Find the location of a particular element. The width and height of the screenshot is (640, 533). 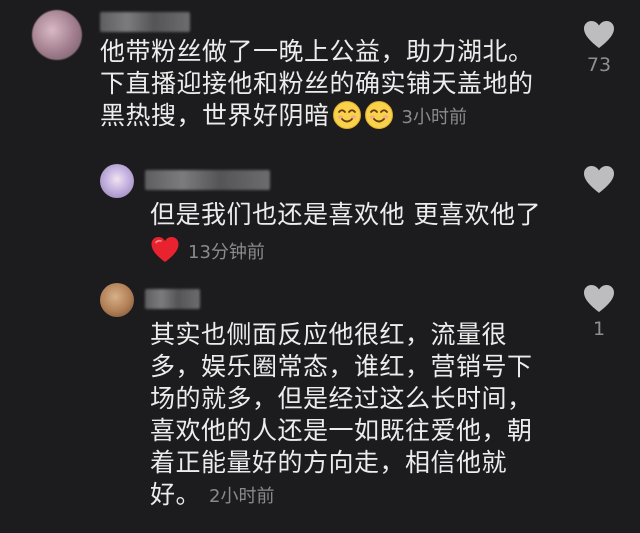

like-button: 1 is located at coordinates (599, 312).